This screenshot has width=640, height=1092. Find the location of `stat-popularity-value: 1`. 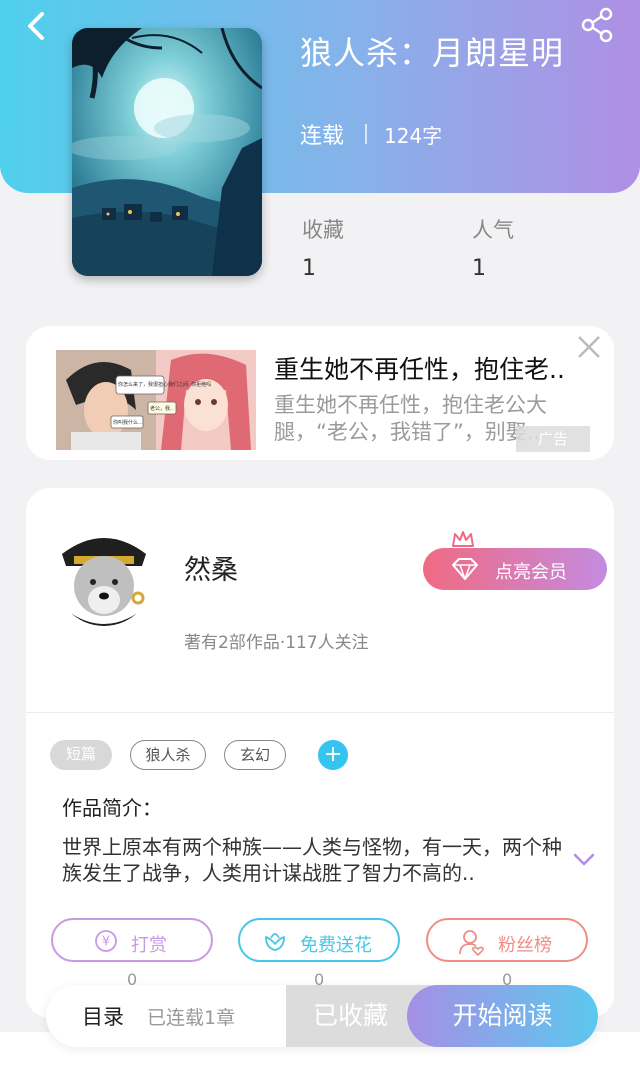

stat-popularity-value: 1 is located at coordinates (479, 268).